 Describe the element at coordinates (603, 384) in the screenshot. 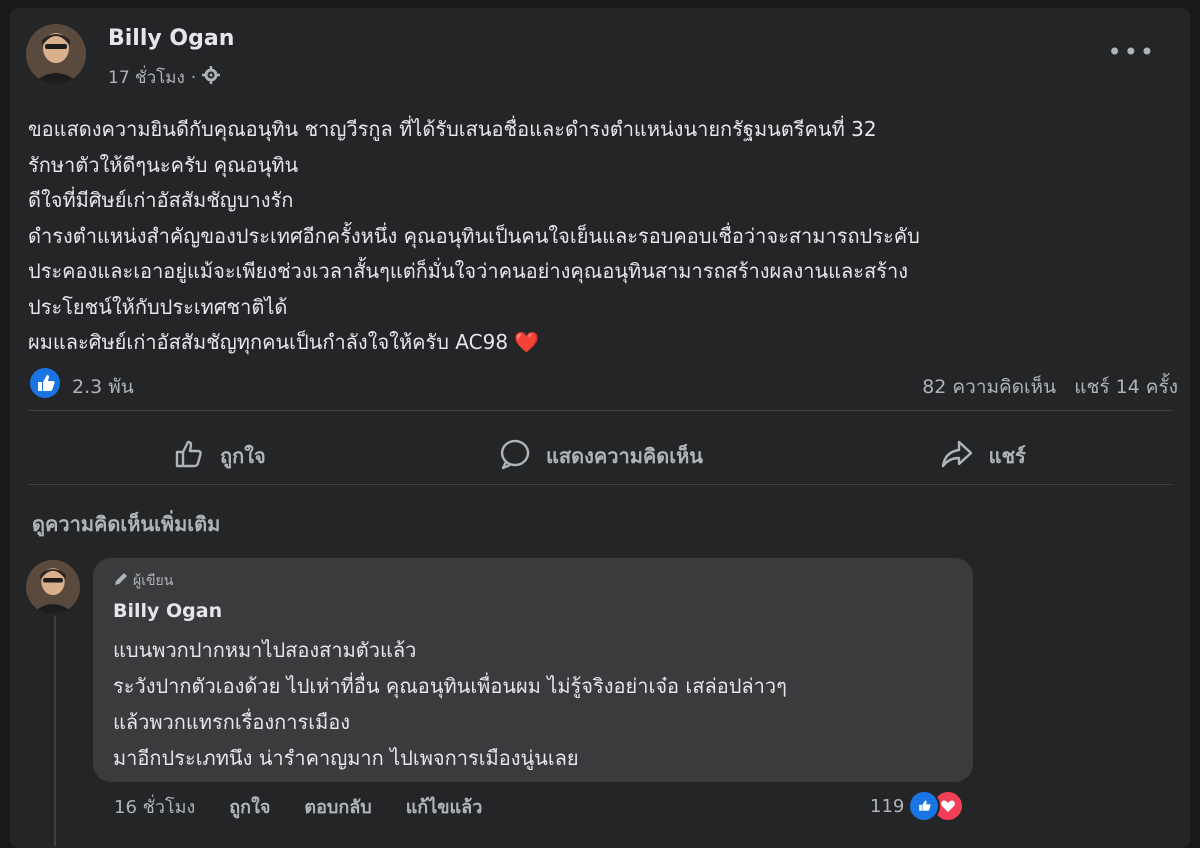

I see `post-stats: 2.3 พัน 82 ความคิดเห็น แชร์ 14 ครั้ง` at that location.